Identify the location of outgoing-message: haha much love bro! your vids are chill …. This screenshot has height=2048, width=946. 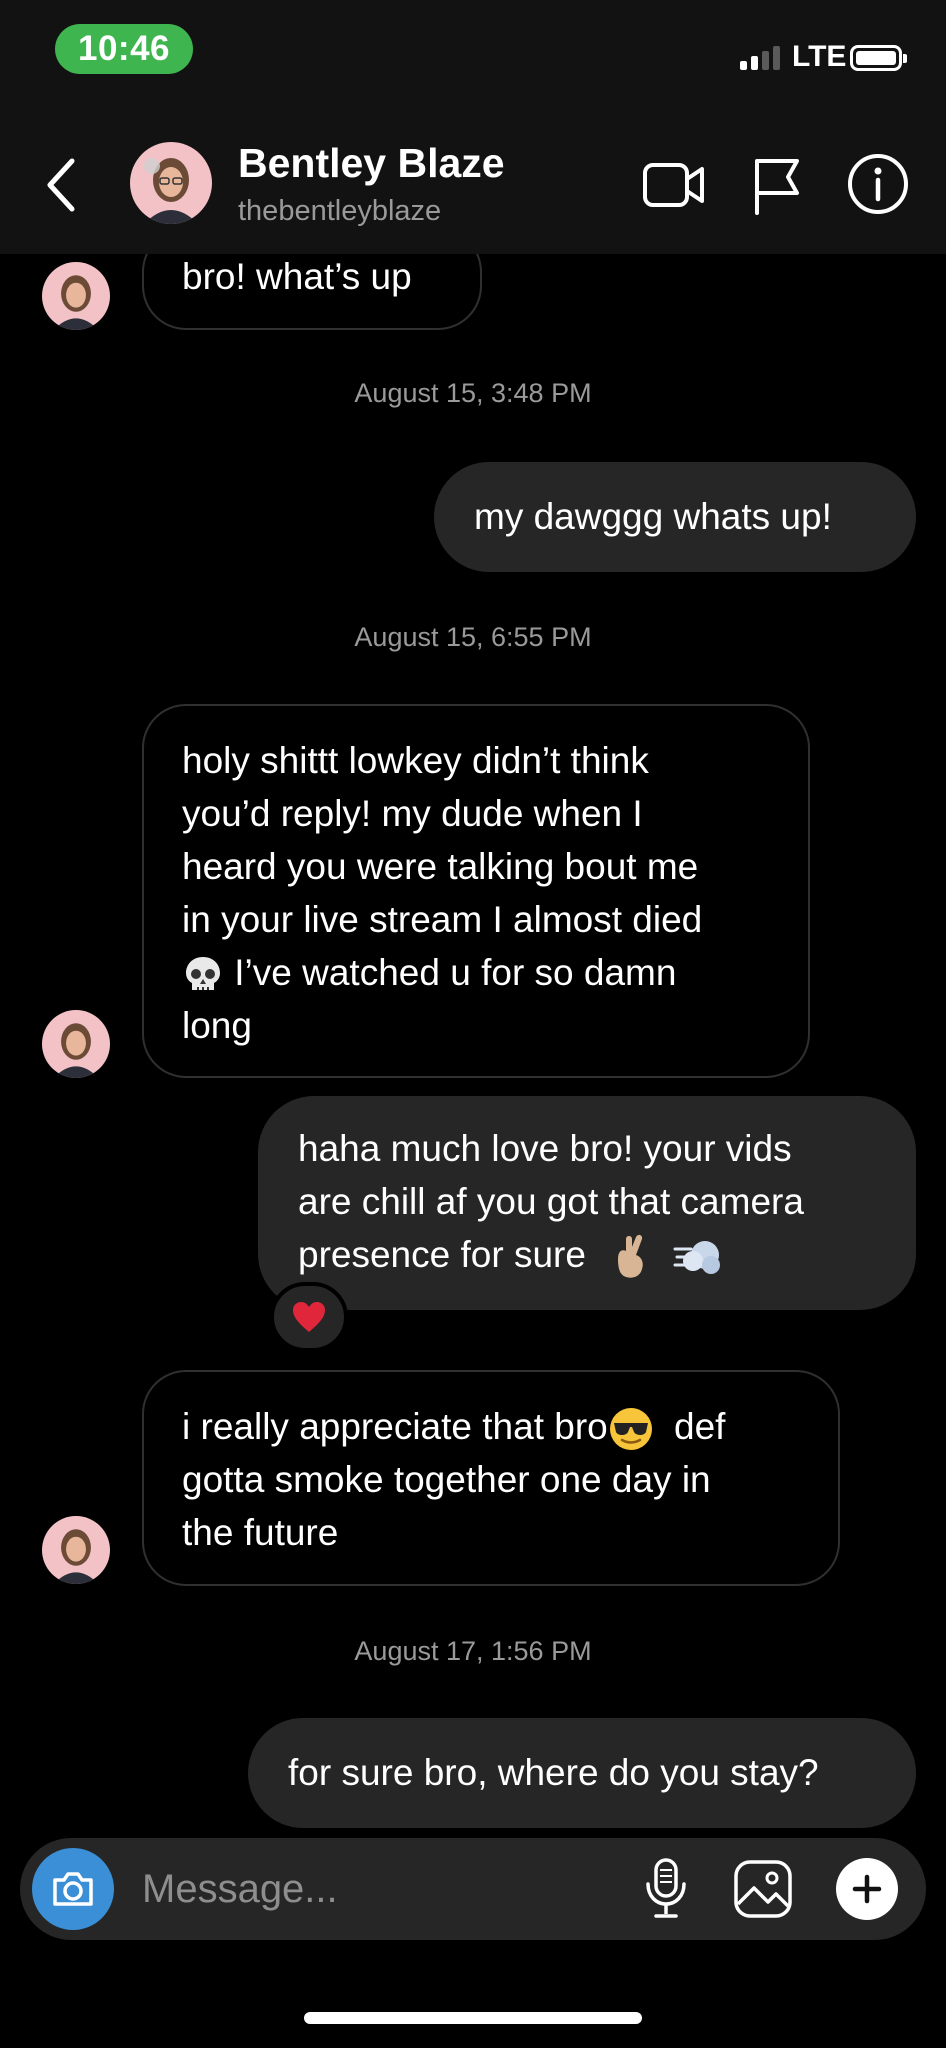
(587, 1203).